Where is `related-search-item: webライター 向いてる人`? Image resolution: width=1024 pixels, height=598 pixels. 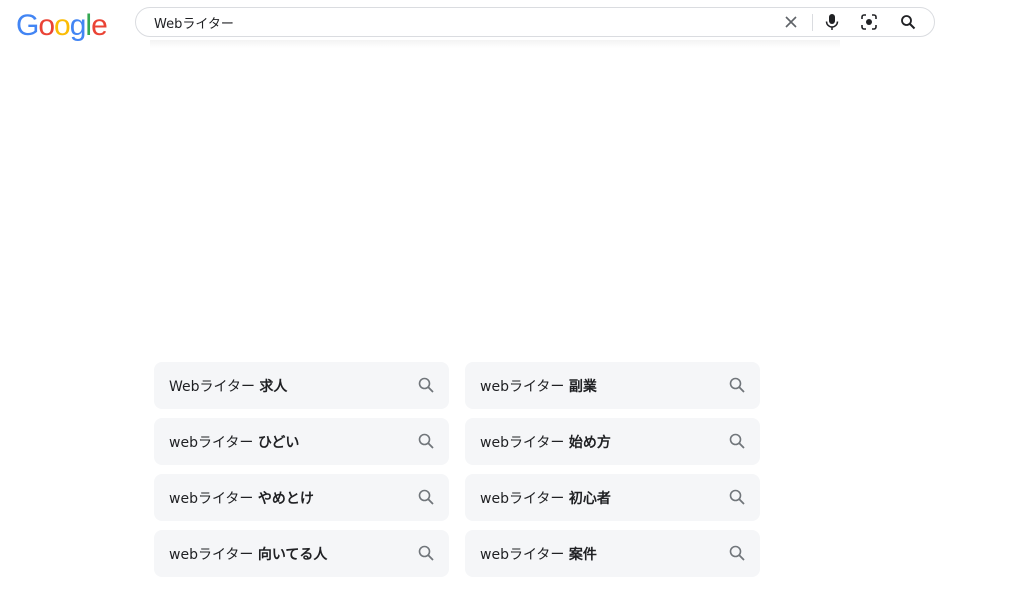
related-search-item: webライター 向いてる人 is located at coordinates (301, 553).